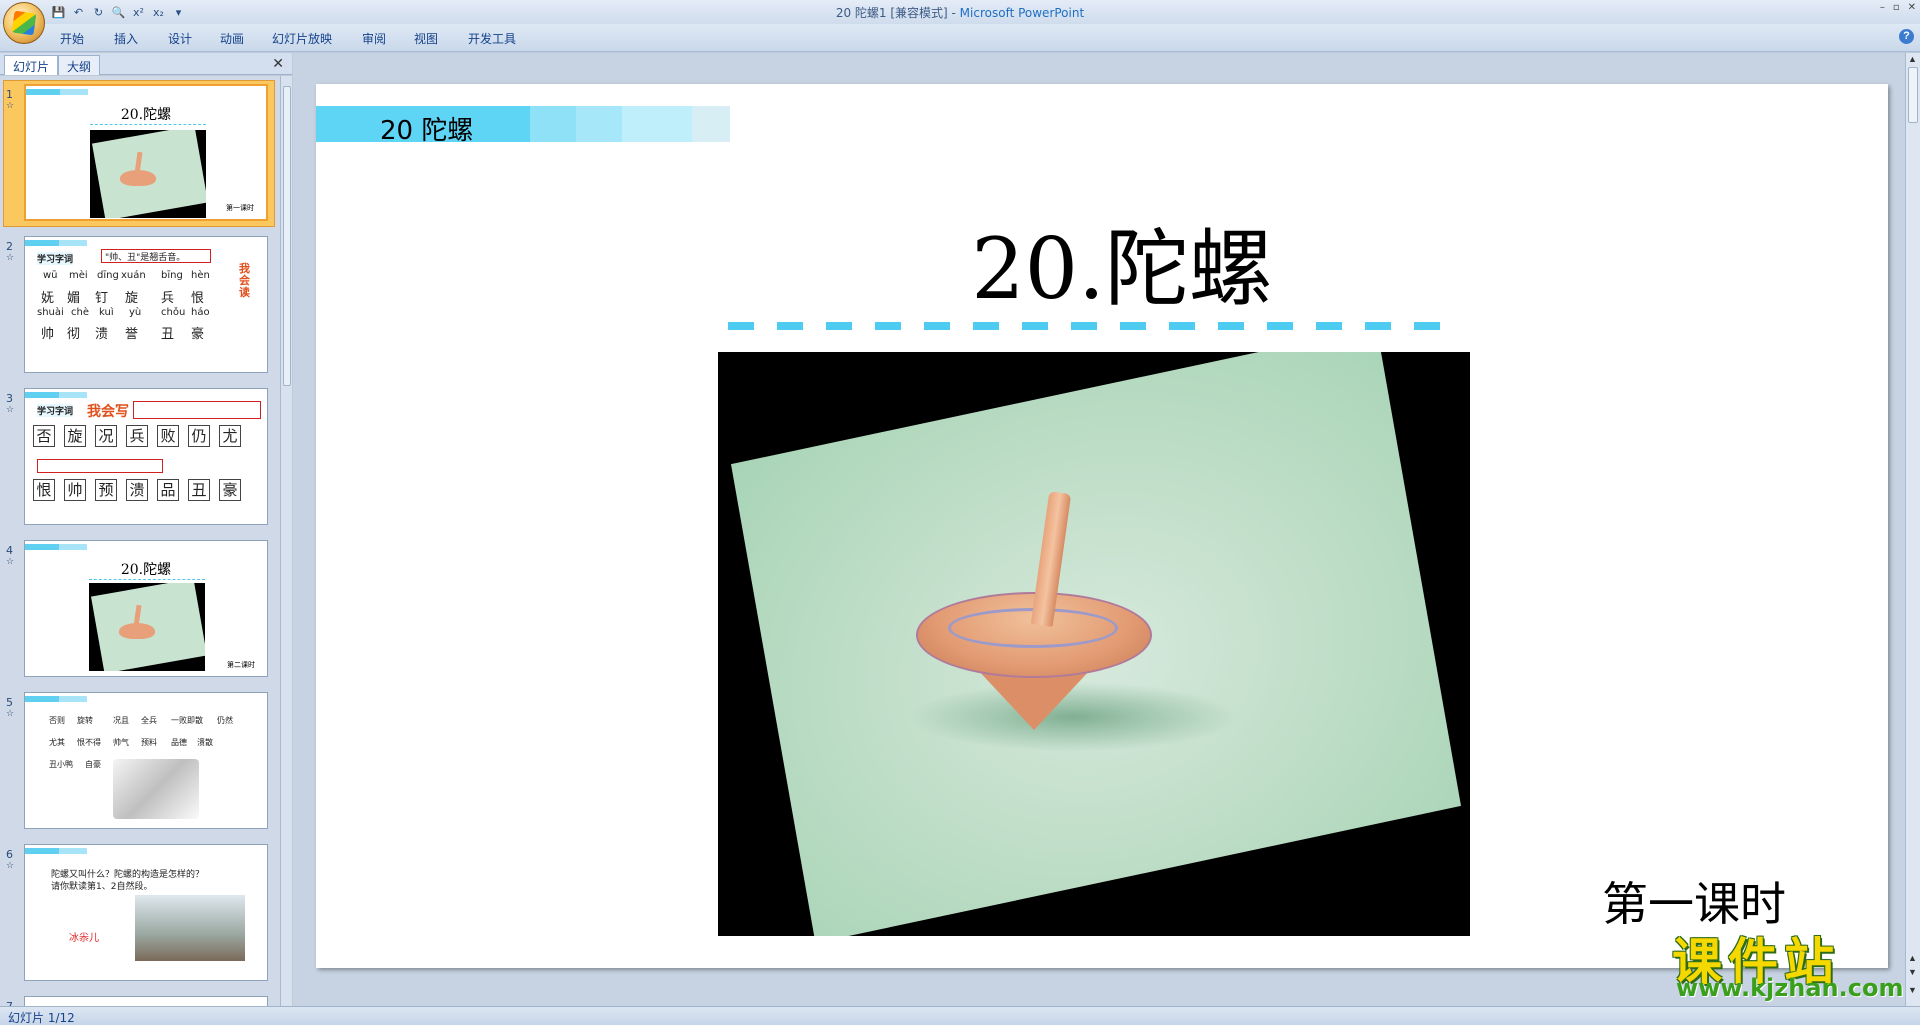  I want to click on hanzi: 誉, so click(132, 334).